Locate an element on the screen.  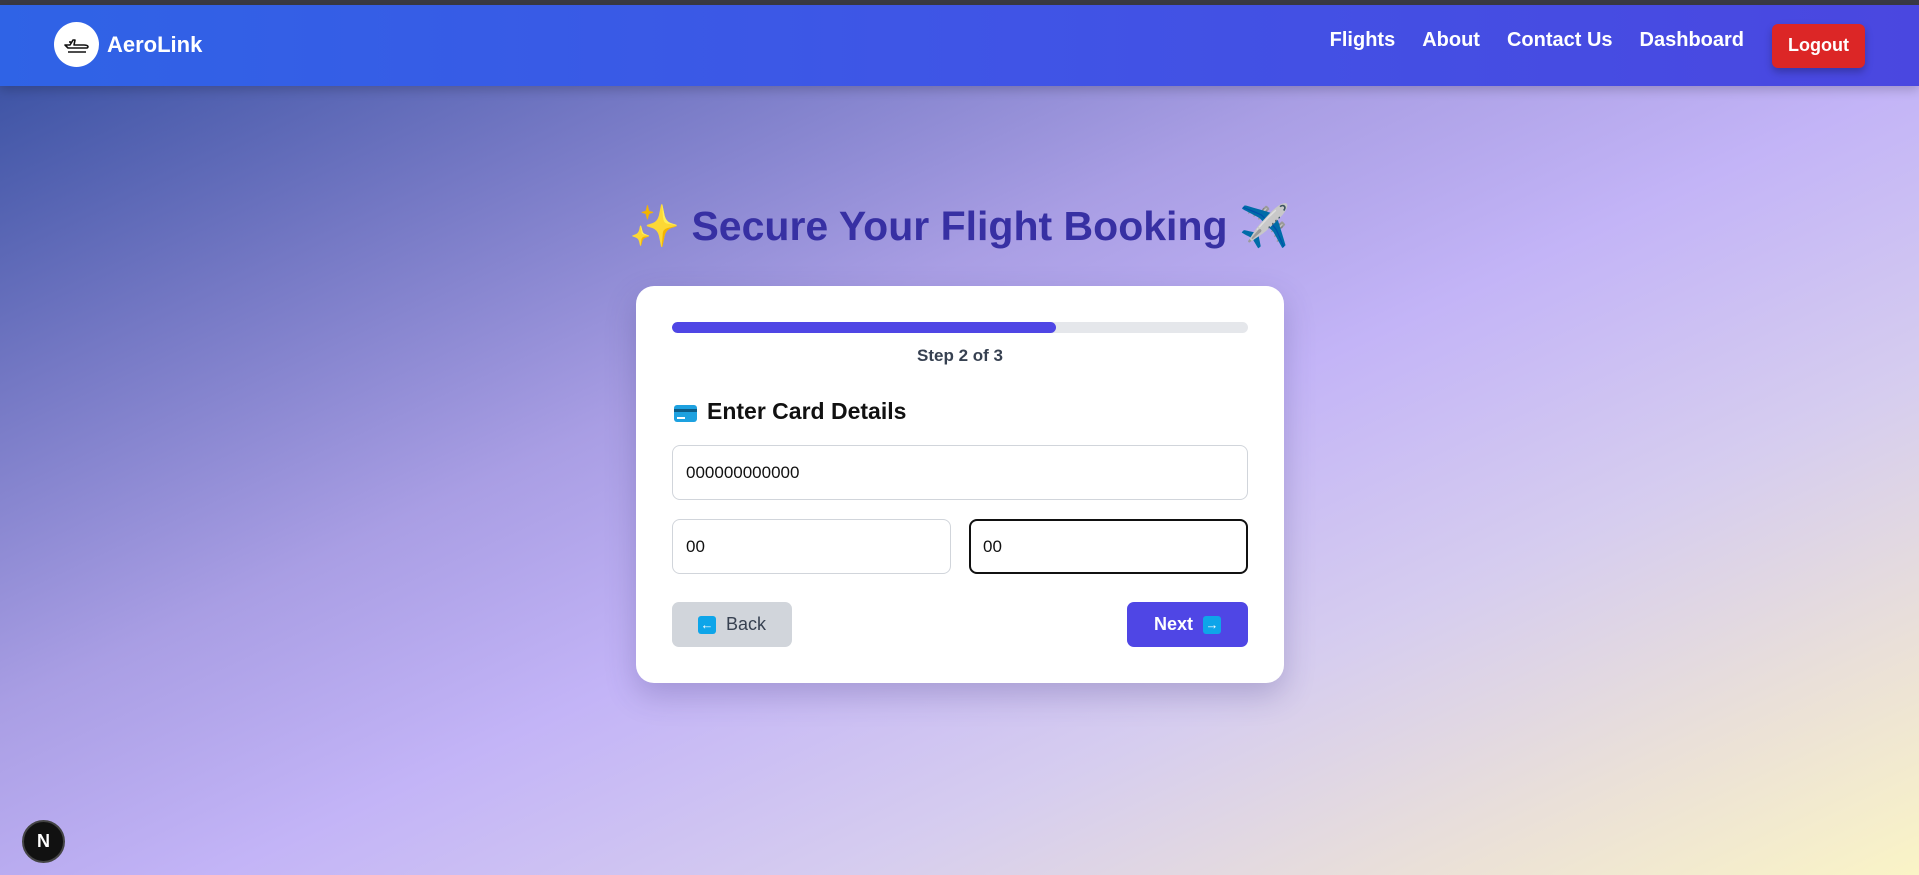
nav-about: About is located at coordinates (1451, 40).